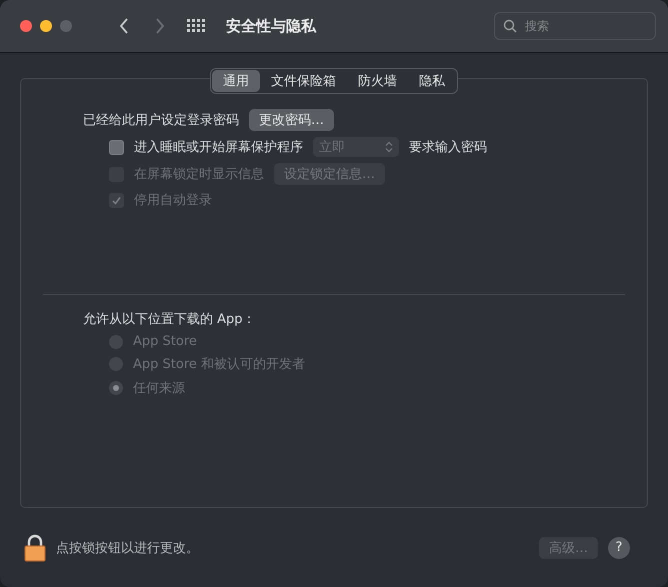  I want to click on tab: 隐私, so click(432, 81).